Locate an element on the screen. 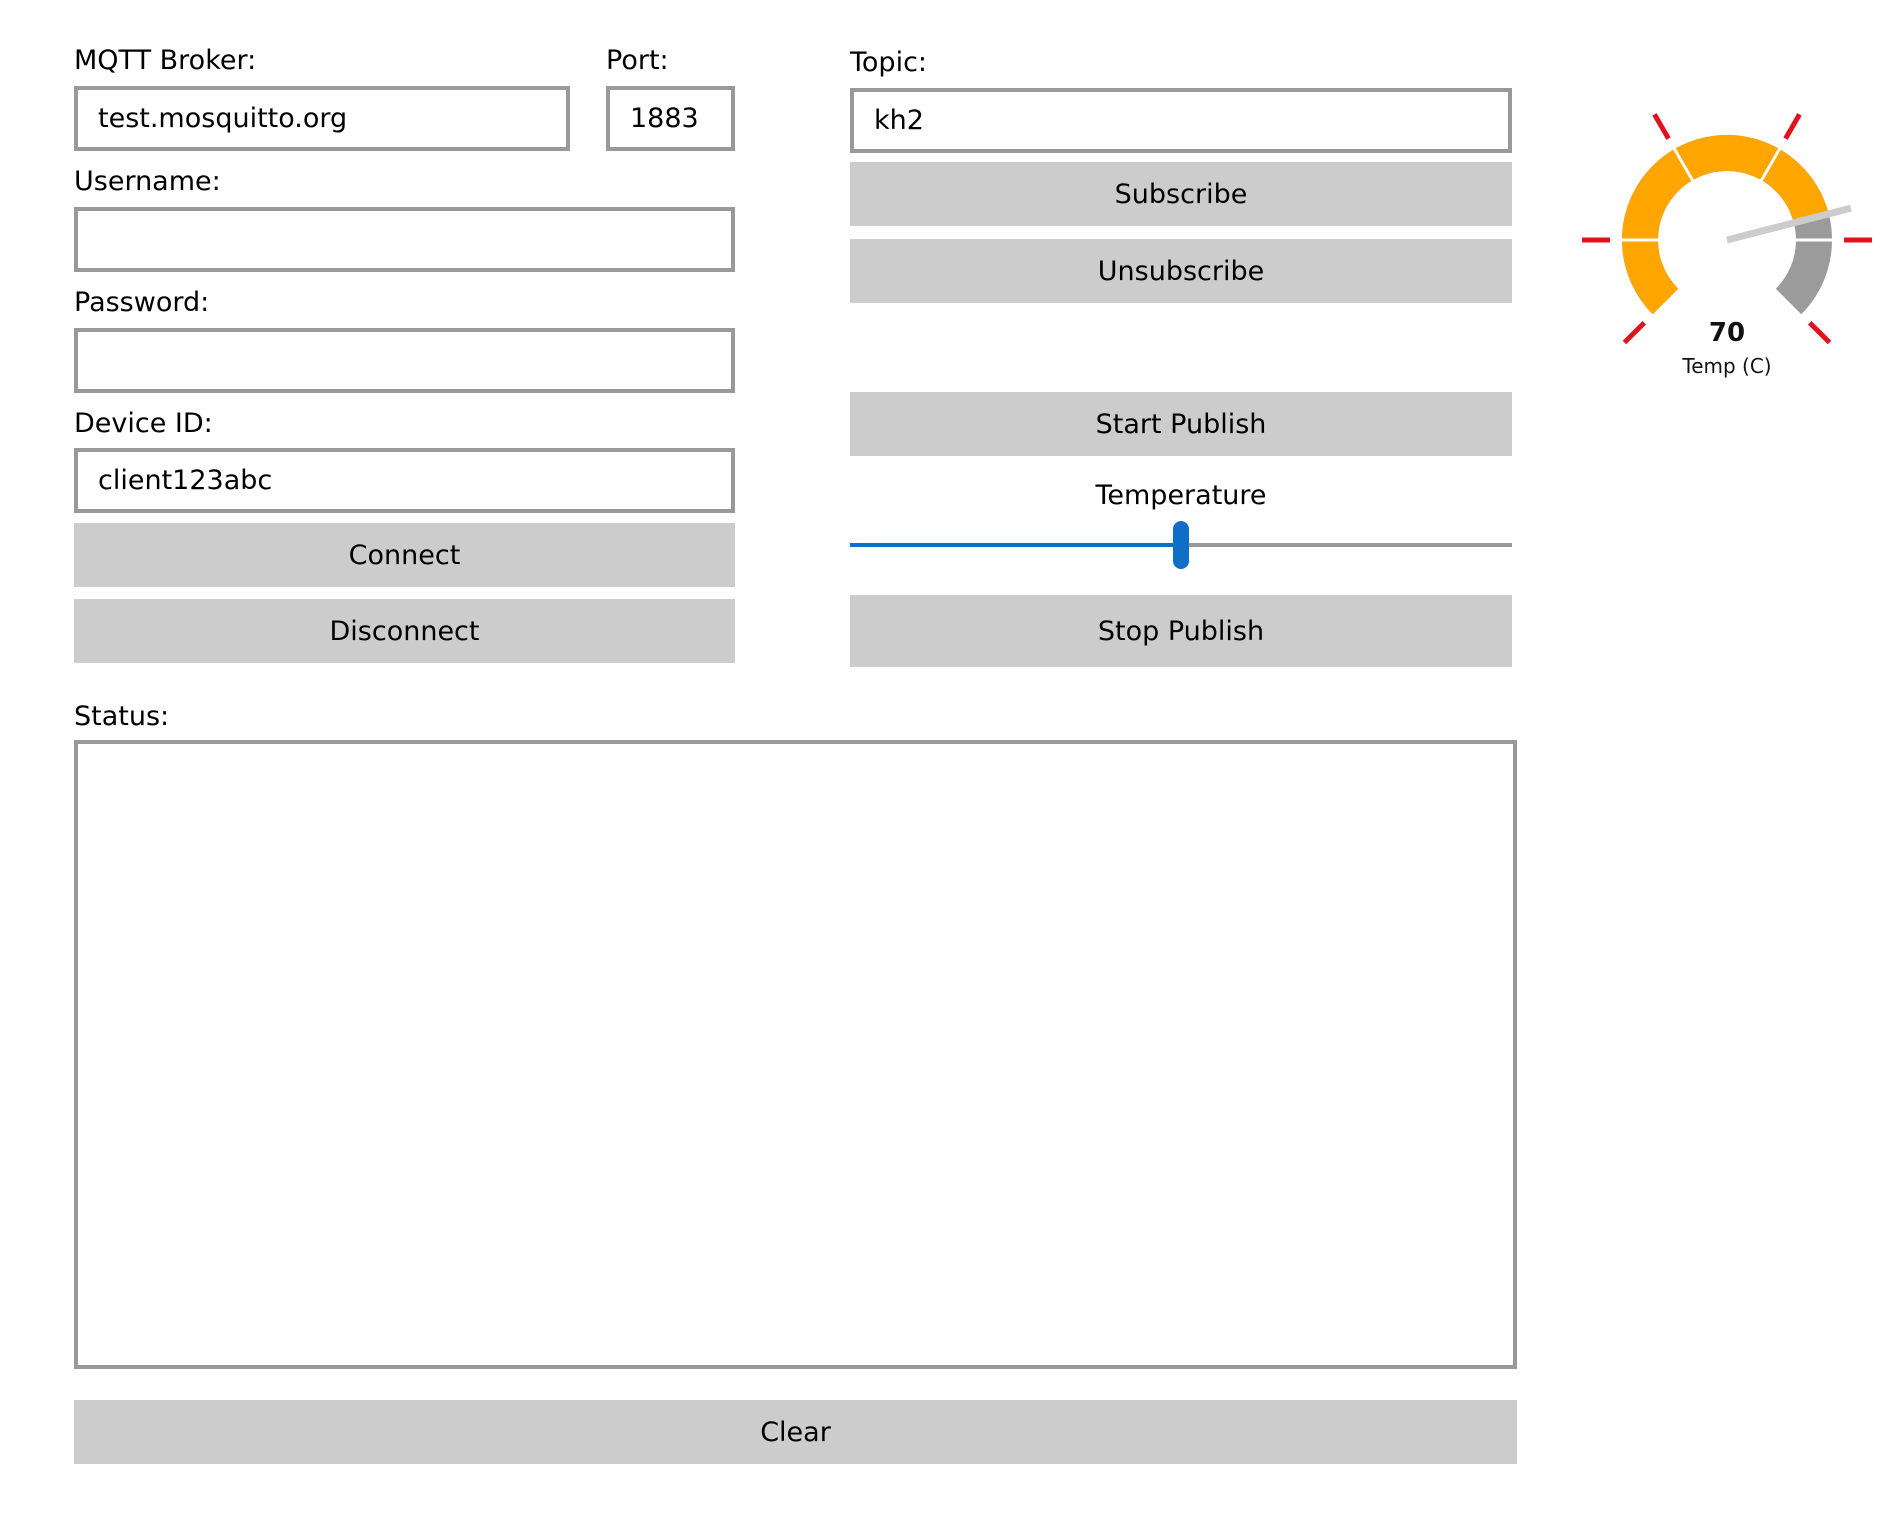 The image size is (1904, 1523). subscribe-button: Subscribe is located at coordinates (1181, 194).